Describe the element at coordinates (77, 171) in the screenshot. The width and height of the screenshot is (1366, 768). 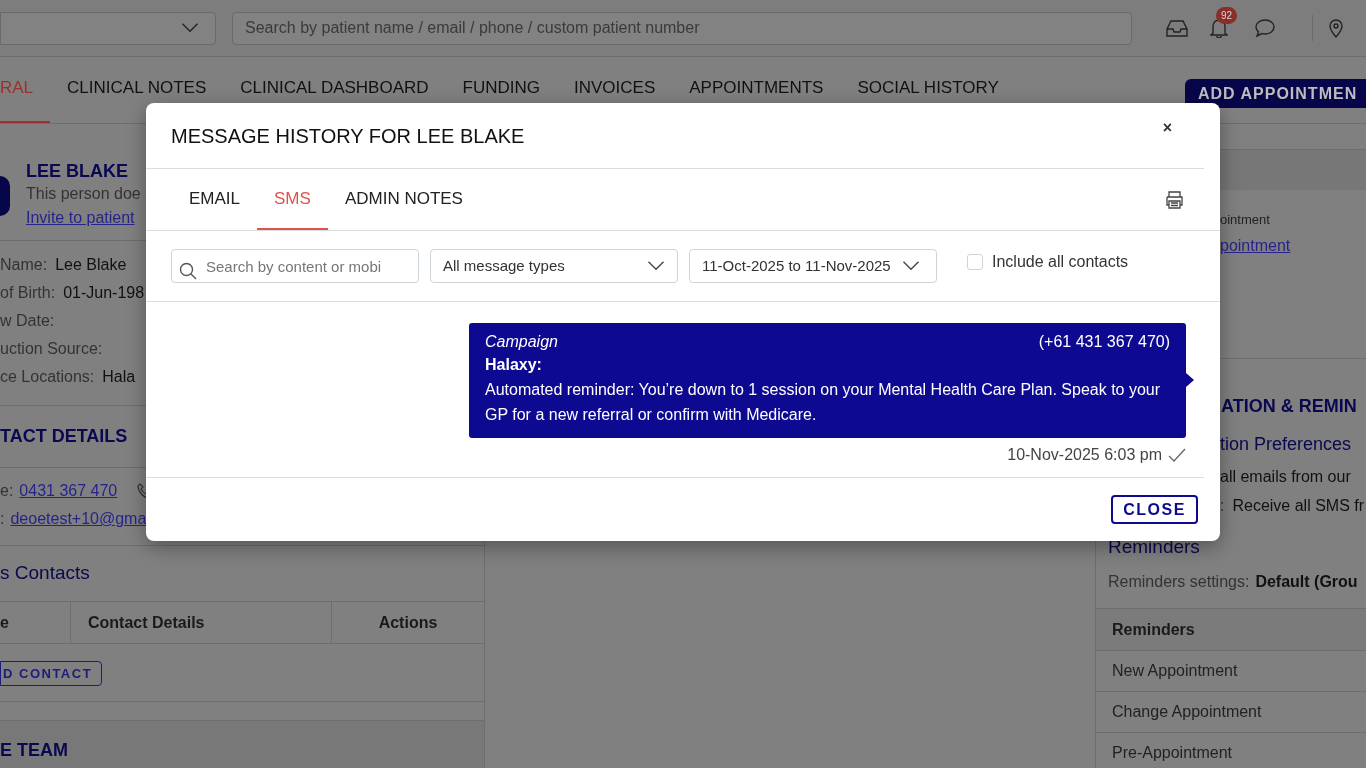
I see `patient-name: LEE BLAKE` at that location.